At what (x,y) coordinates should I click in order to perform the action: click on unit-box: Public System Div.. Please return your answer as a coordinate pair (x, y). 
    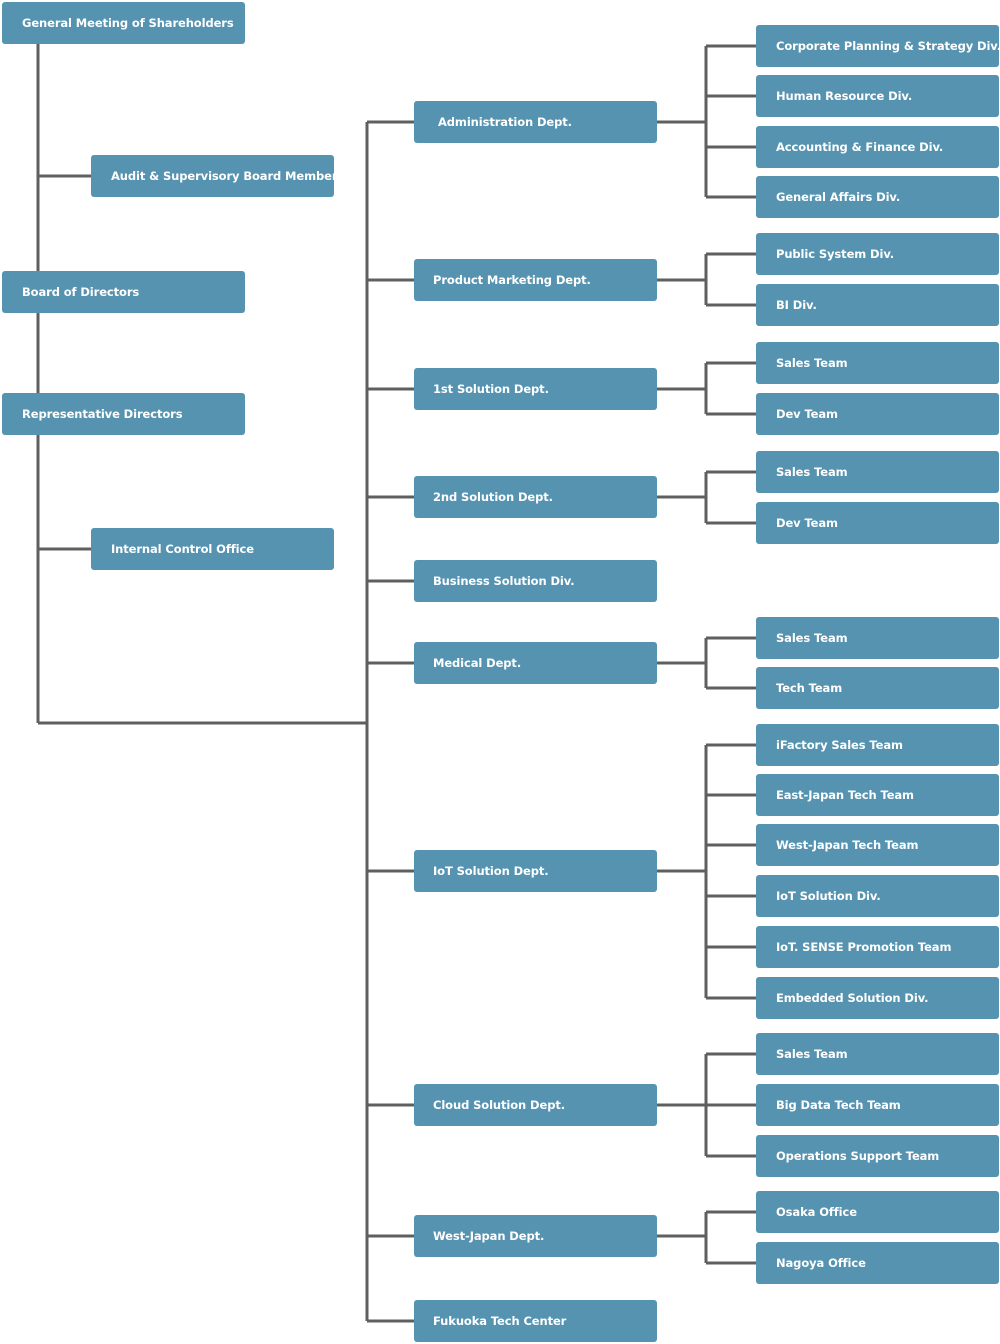
    Looking at the image, I should click on (877, 254).